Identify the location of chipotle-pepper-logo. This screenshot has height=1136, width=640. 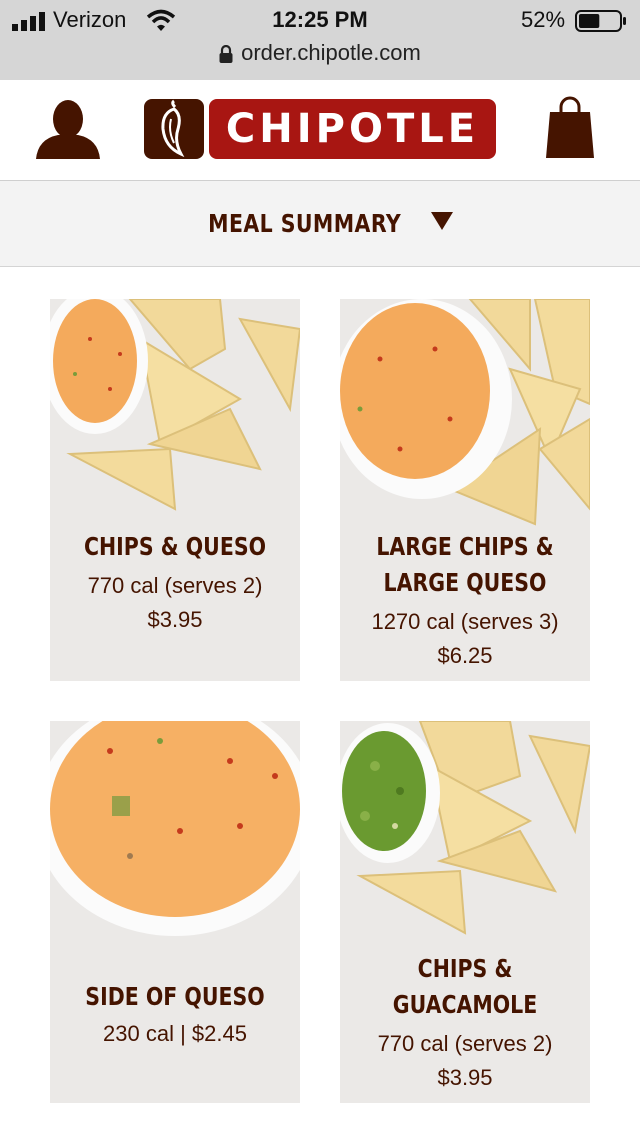
(174, 129).